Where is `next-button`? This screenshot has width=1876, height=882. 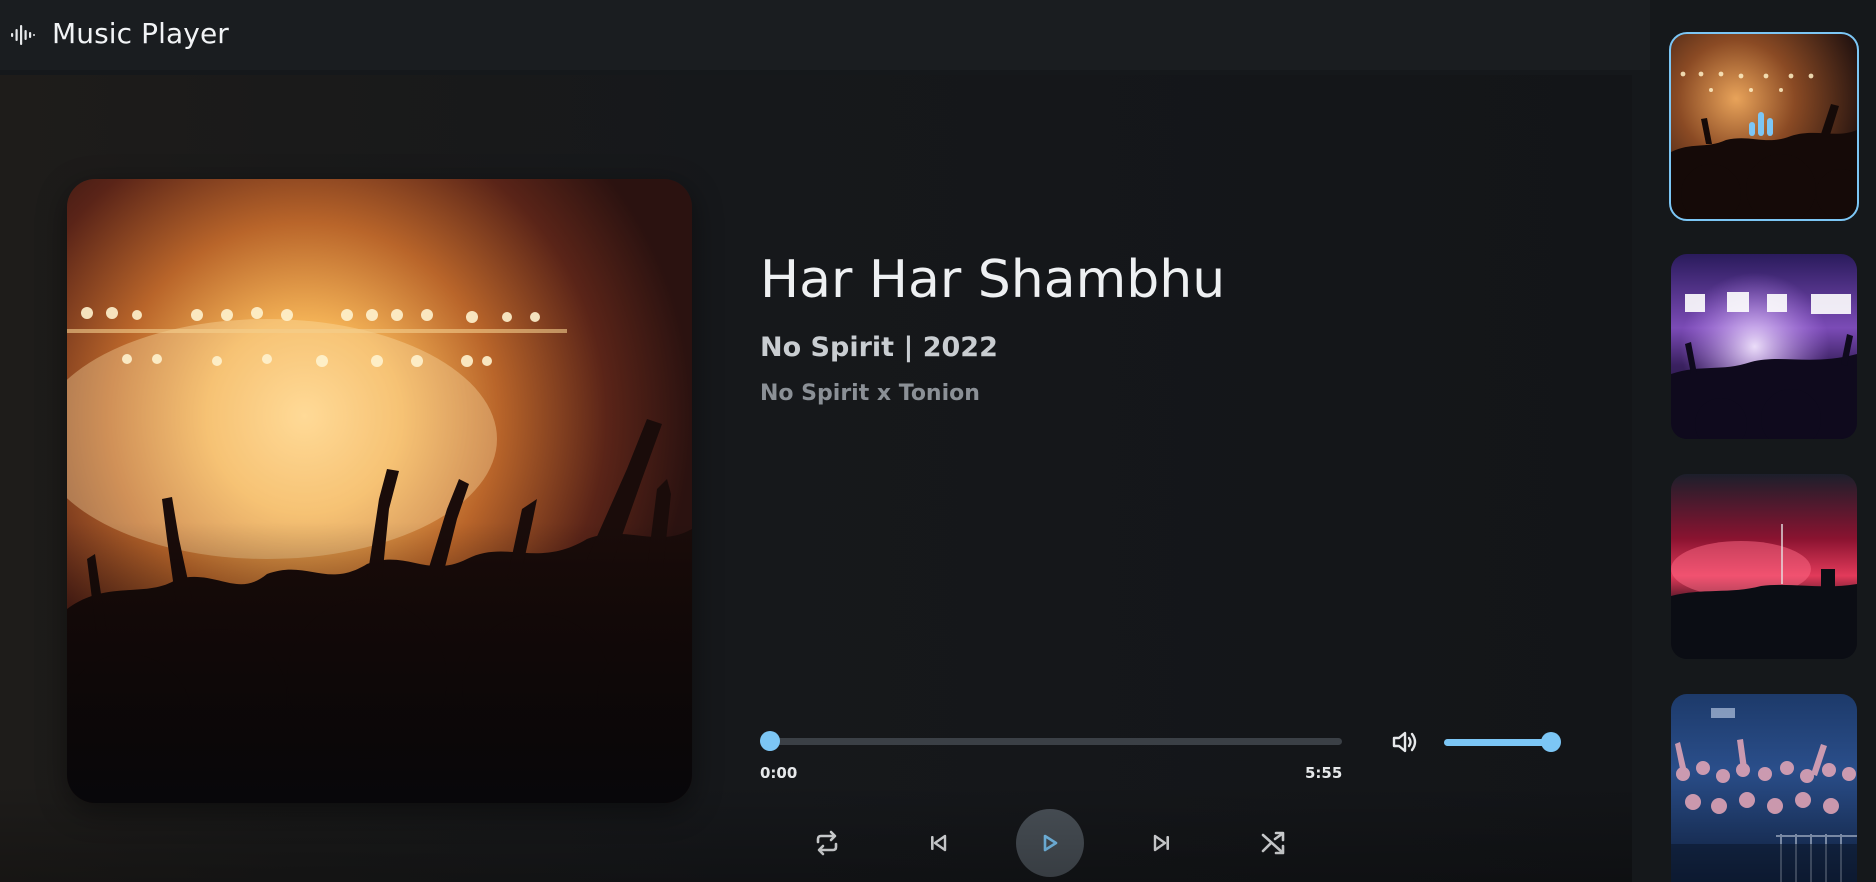
next-button is located at coordinates (1162, 843).